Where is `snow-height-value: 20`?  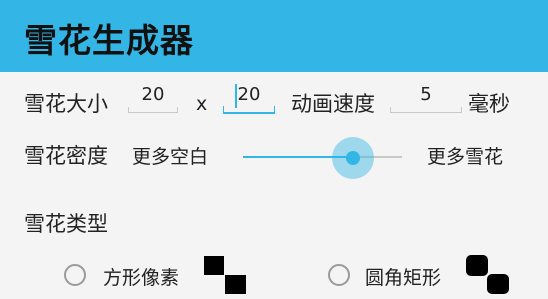 snow-height-value: 20 is located at coordinates (249, 94).